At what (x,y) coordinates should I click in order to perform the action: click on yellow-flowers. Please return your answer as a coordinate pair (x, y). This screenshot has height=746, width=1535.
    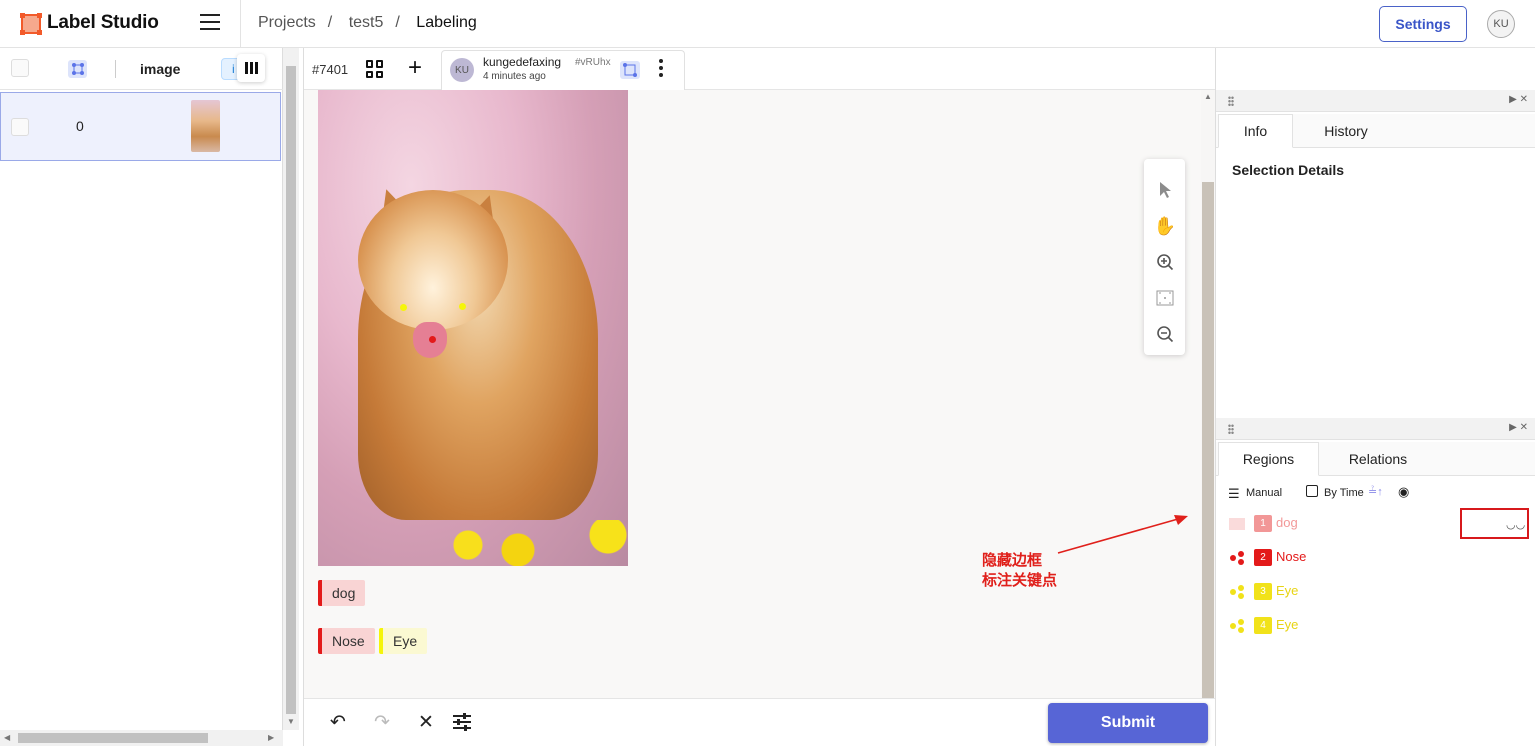
    Looking at the image, I should click on (528, 543).